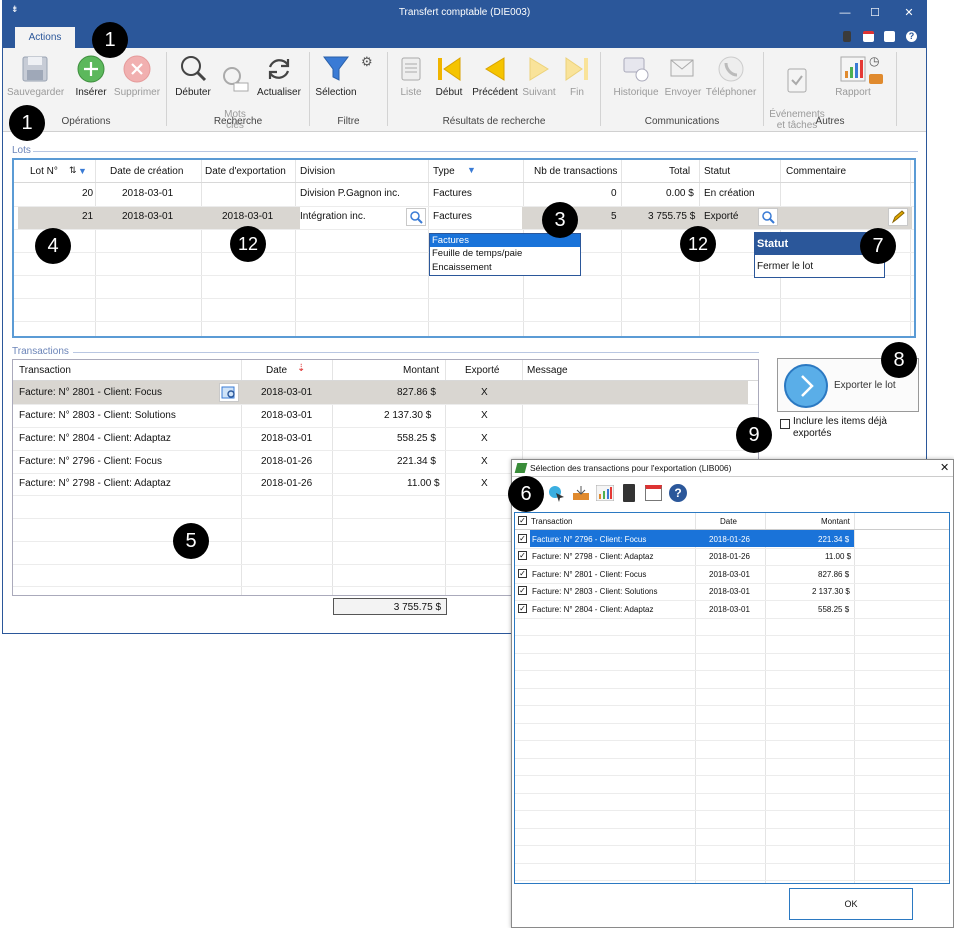 This screenshot has width=954, height=928. Describe the element at coordinates (552, 521) in the screenshot. I see `dialog-col-transaction: Transaction` at that location.